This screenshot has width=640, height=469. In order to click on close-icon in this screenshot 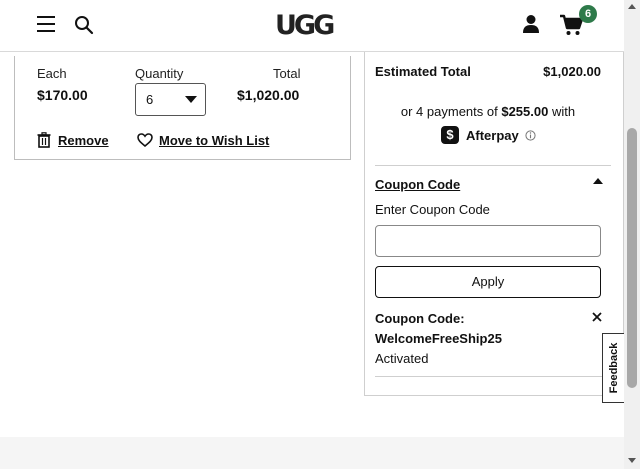, I will do `click(597, 317)`.